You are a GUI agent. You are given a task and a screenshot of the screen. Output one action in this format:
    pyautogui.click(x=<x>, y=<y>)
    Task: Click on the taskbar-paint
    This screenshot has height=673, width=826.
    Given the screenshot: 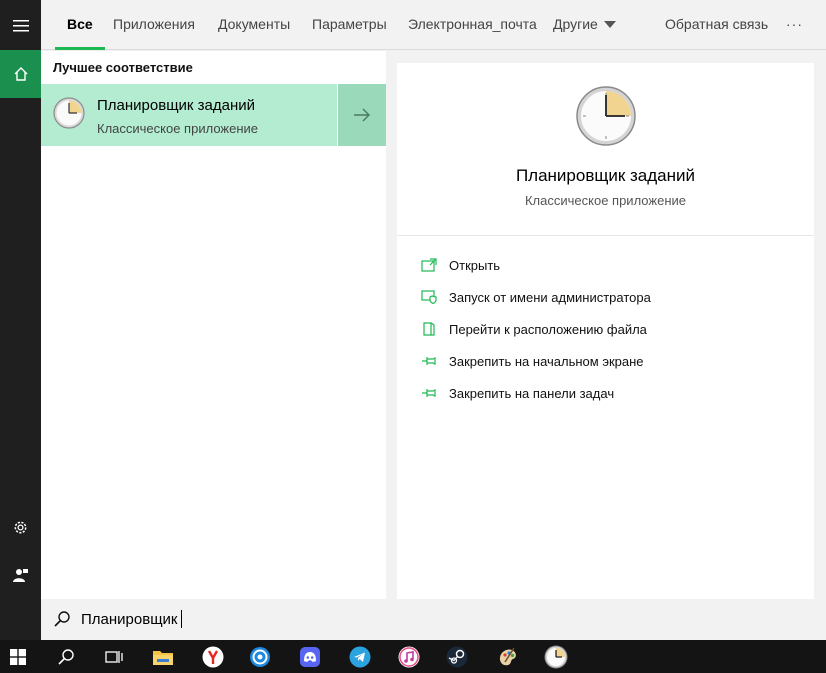 What is the action you would take?
    pyautogui.click(x=508, y=656)
    